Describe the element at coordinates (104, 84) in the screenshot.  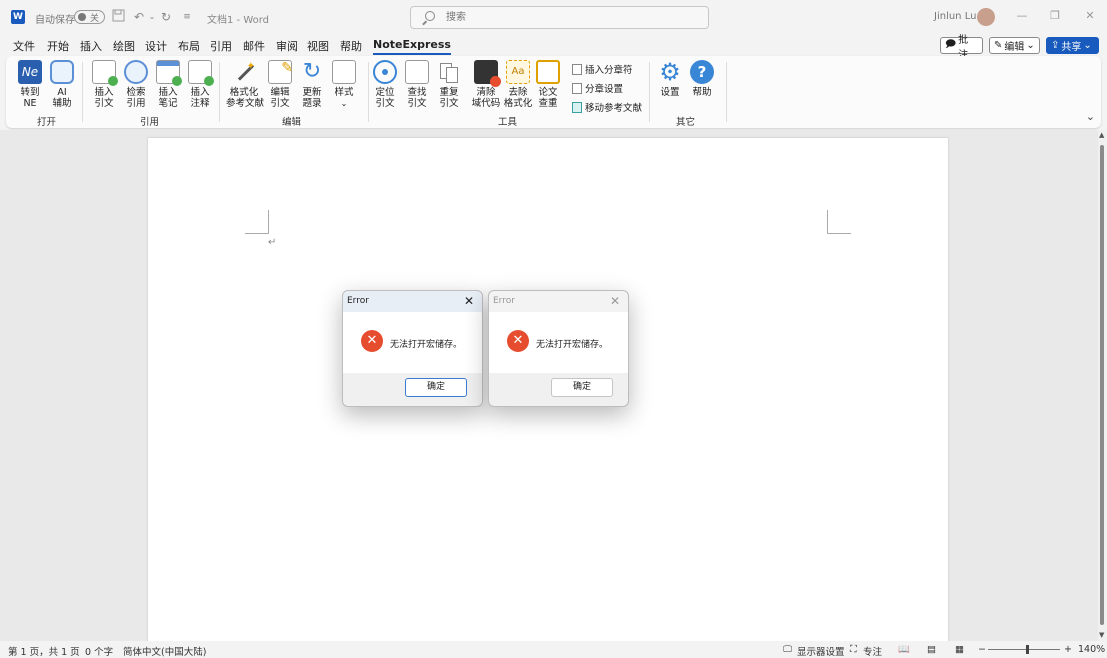
I see `insert-citation-button: 插入 引文` at that location.